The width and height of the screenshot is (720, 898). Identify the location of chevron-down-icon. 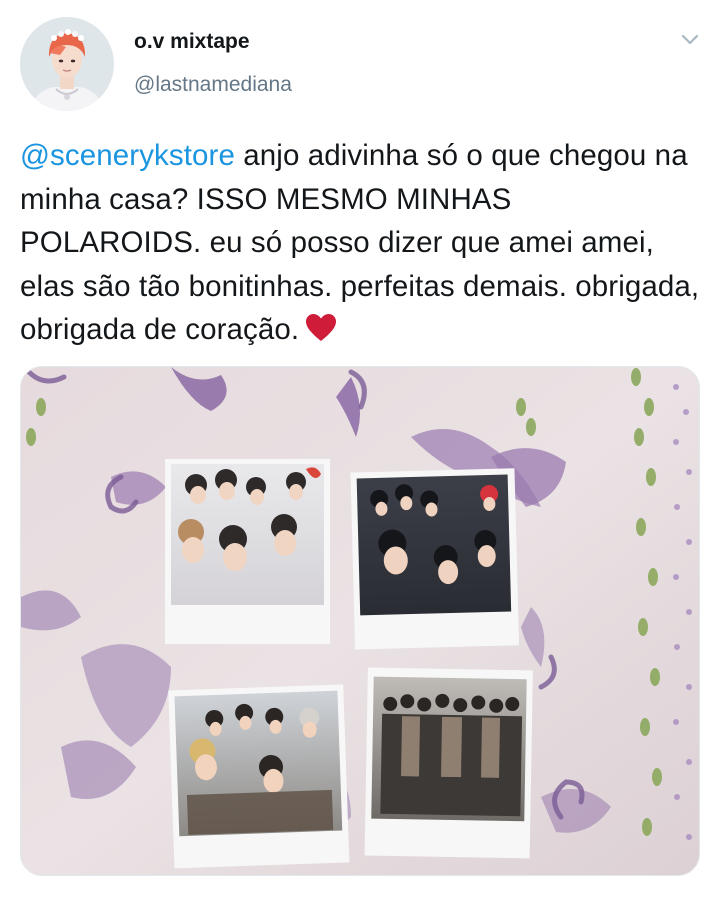
(690, 39).